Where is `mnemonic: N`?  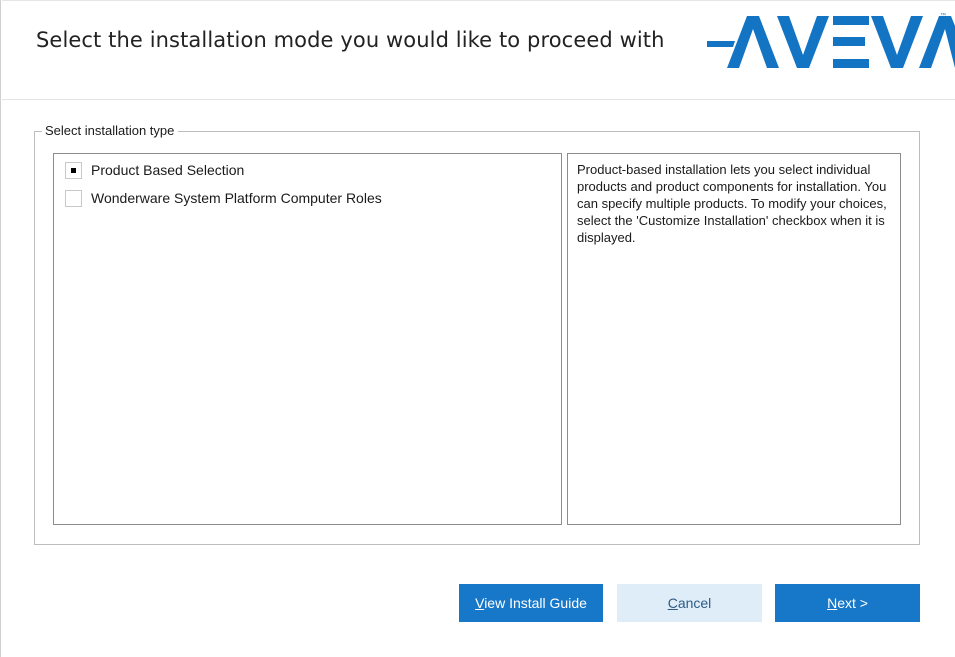 mnemonic: N is located at coordinates (832, 603).